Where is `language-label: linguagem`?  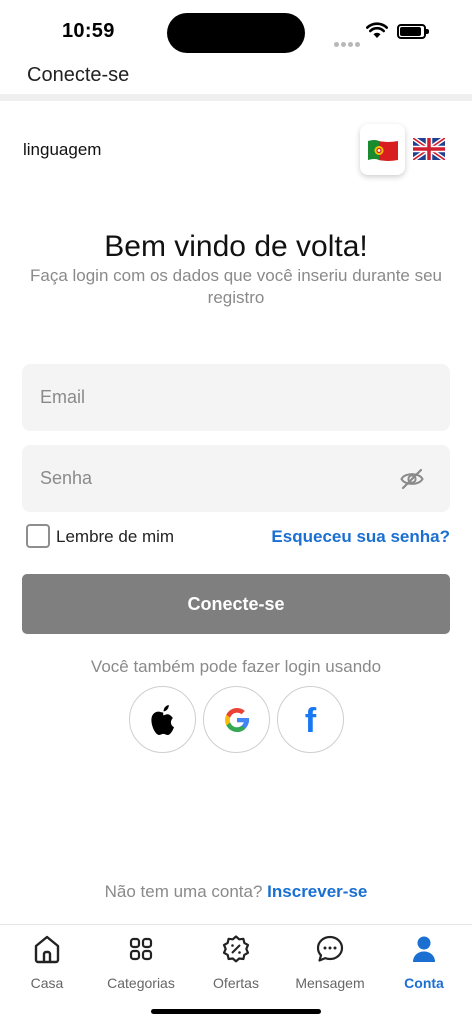
language-label: linguagem is located at coordinates (62, 149).